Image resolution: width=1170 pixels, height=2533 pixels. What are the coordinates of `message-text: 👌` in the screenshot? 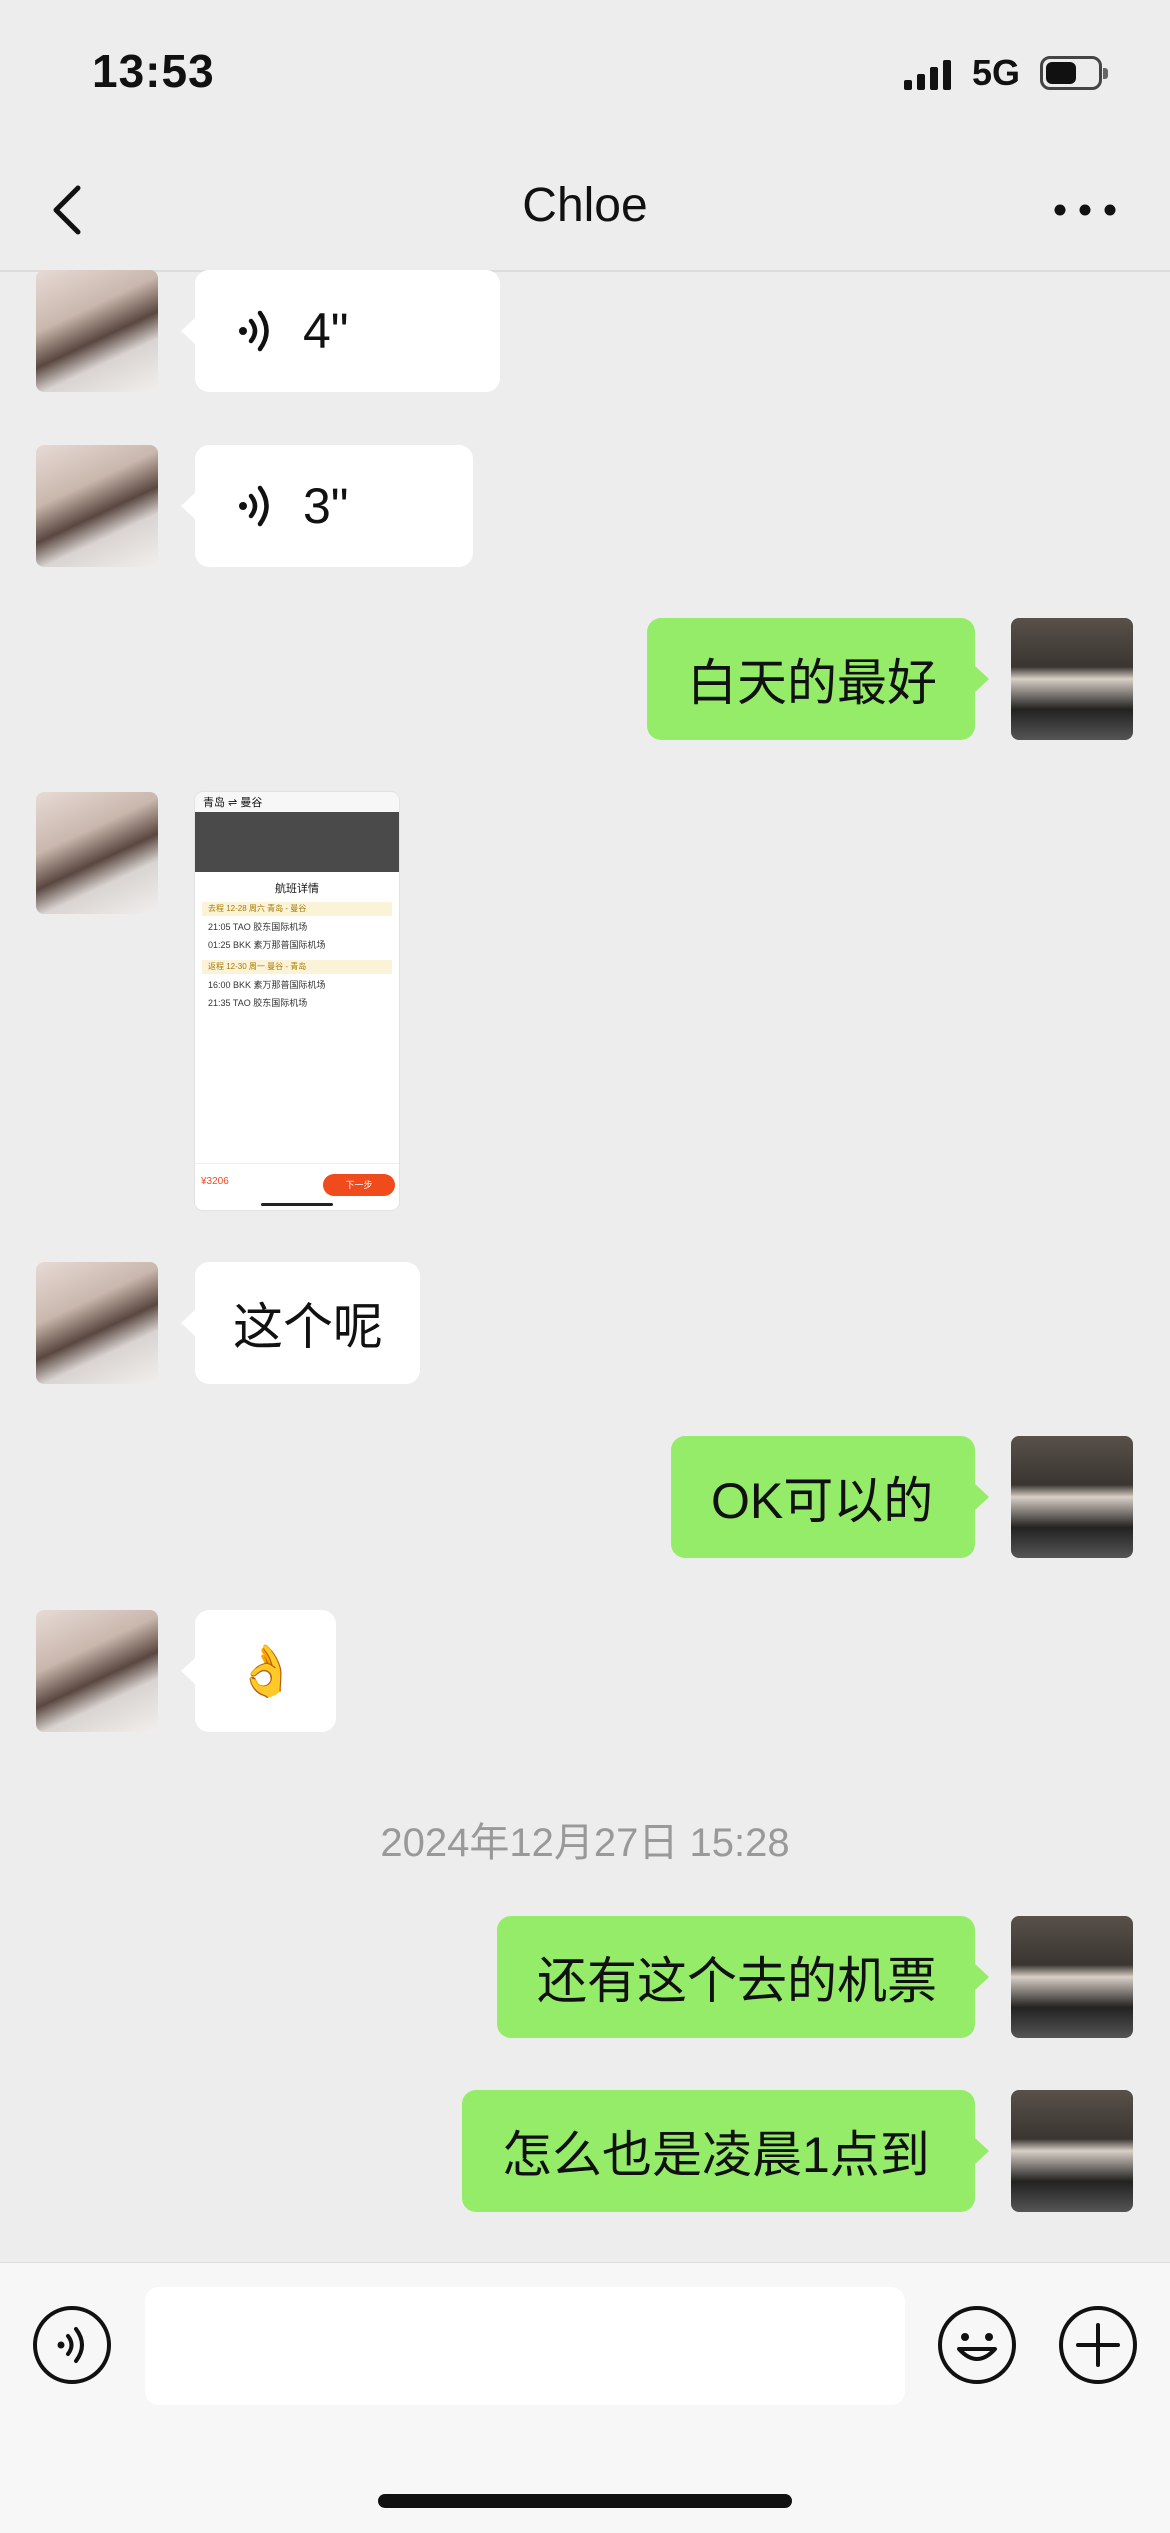 It's located at (266, 1670).